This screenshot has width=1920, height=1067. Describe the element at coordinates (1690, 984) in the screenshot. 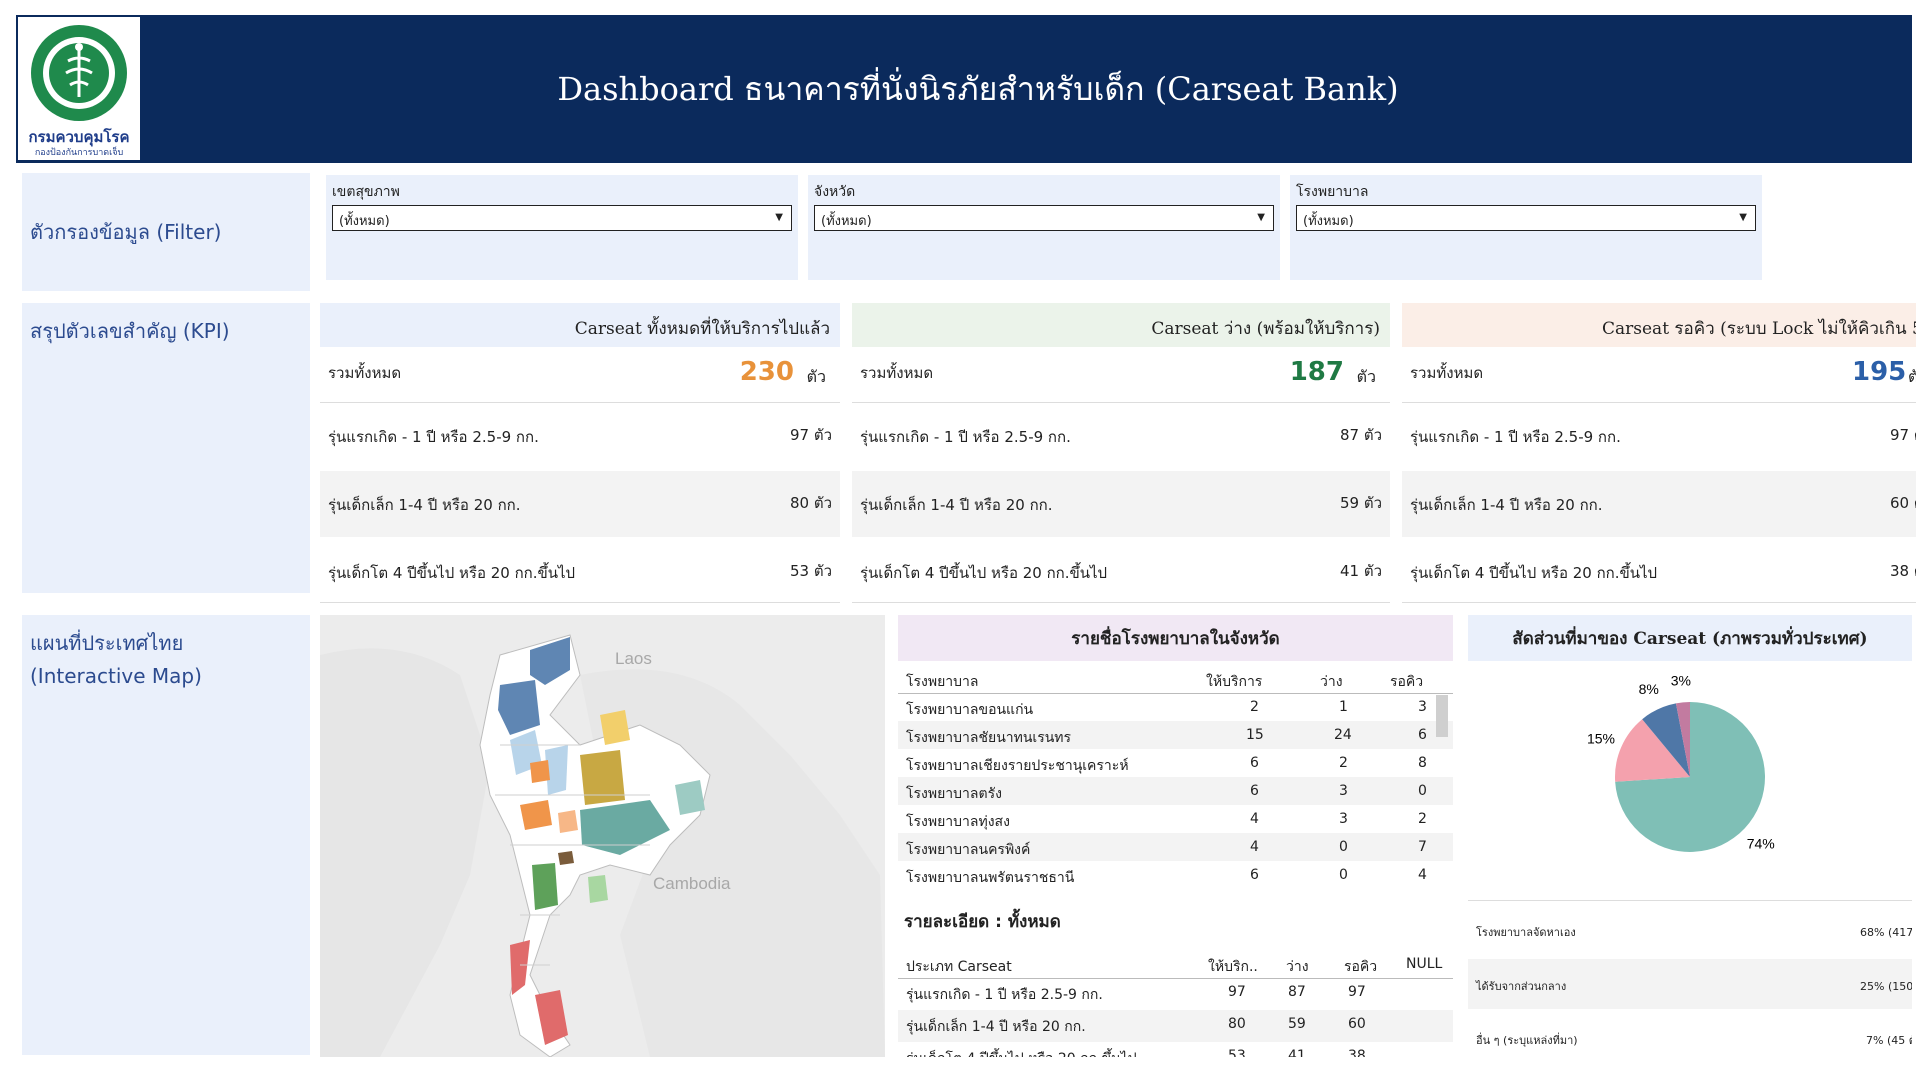

I see `source-row: ได้รับจากส่วนกลาง 25% (150 ตัว)` at that location.